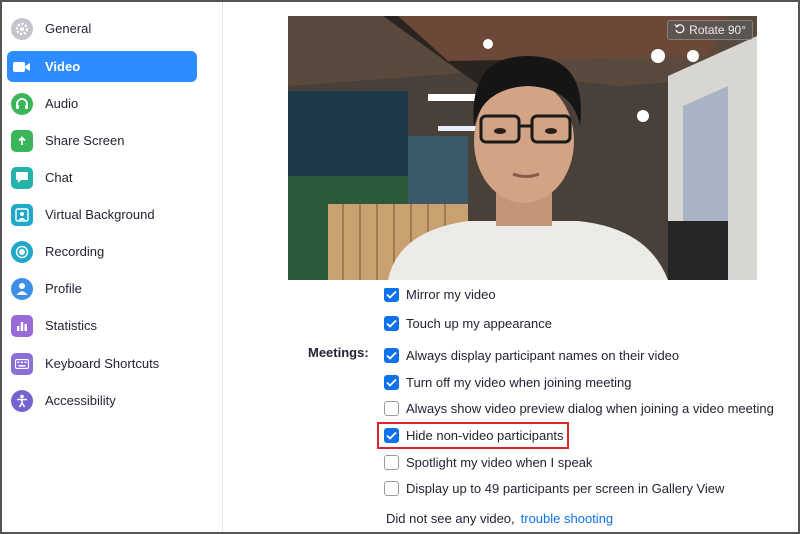 The height and width of the screenshot is (534, 800). Describe the element at coordinates (102, 103) in the screenshot. I see `sidebar-item-audio: Audio` at that location.